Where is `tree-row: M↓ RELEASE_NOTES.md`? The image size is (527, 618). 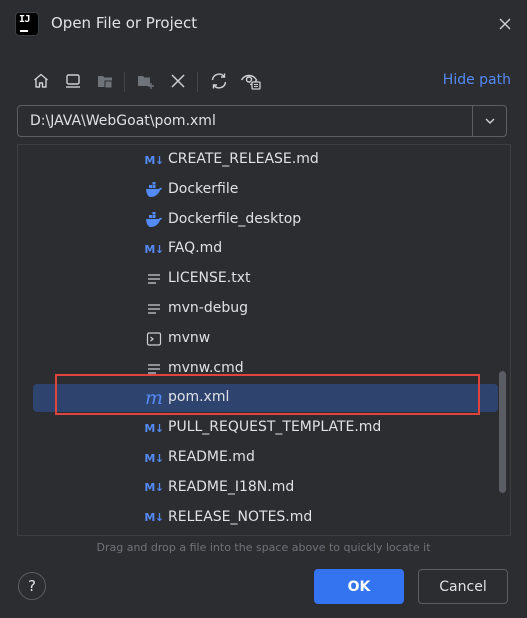 tree-row: M↓ RELEASE_NOTES.md is located at coordinates (265, 518).